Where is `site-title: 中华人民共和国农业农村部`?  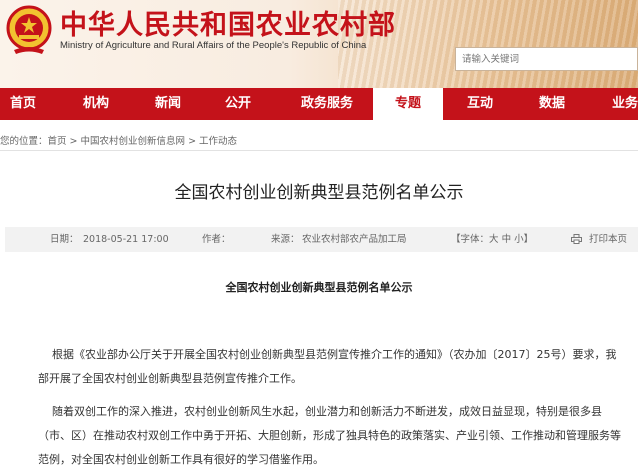 site-title: 中华人民共和国农业农村部 is located at coordinates (228, 25).